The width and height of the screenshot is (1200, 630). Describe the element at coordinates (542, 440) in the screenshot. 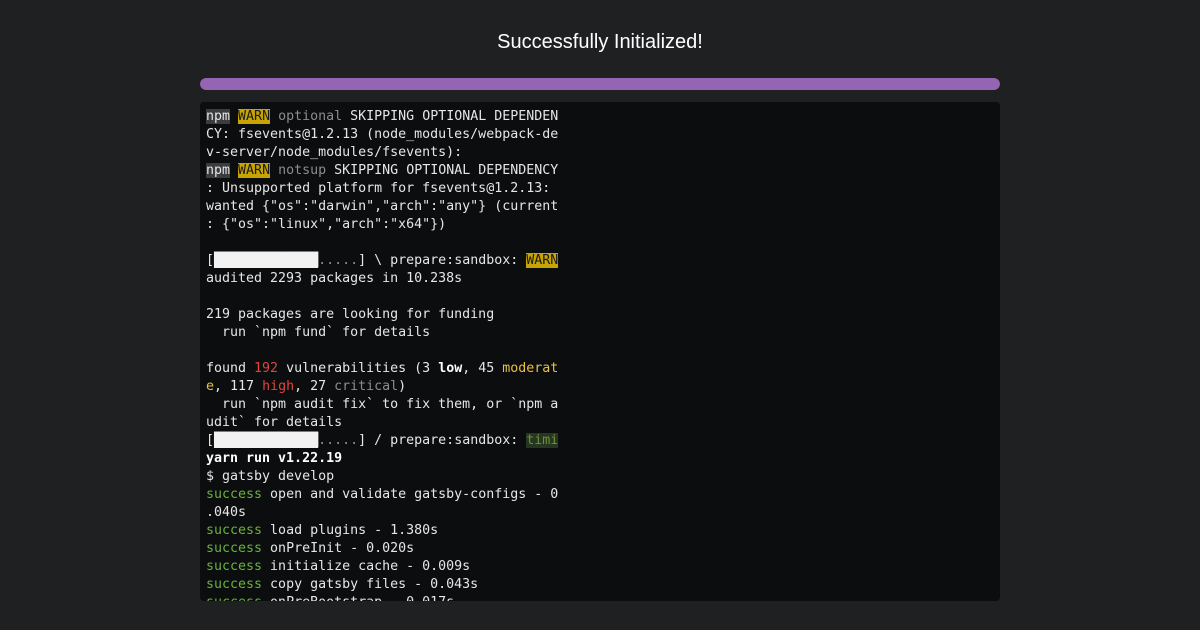

I see `terminal-segment: timi` at that location.